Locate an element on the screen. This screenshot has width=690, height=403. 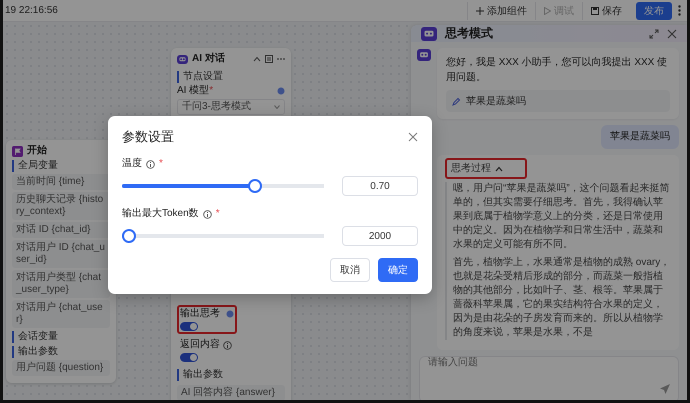
message-text: 您好，我是 XXX 小助手，您可以向我提出 XXX 使用问题。 is located at coordinates (557, 70).